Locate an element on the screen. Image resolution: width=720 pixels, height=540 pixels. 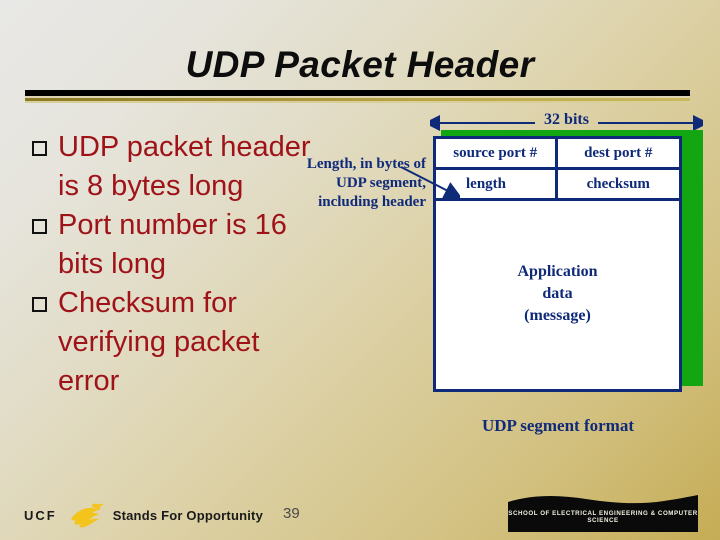
payload-line-1: Application is located at coordinates (557, 271).